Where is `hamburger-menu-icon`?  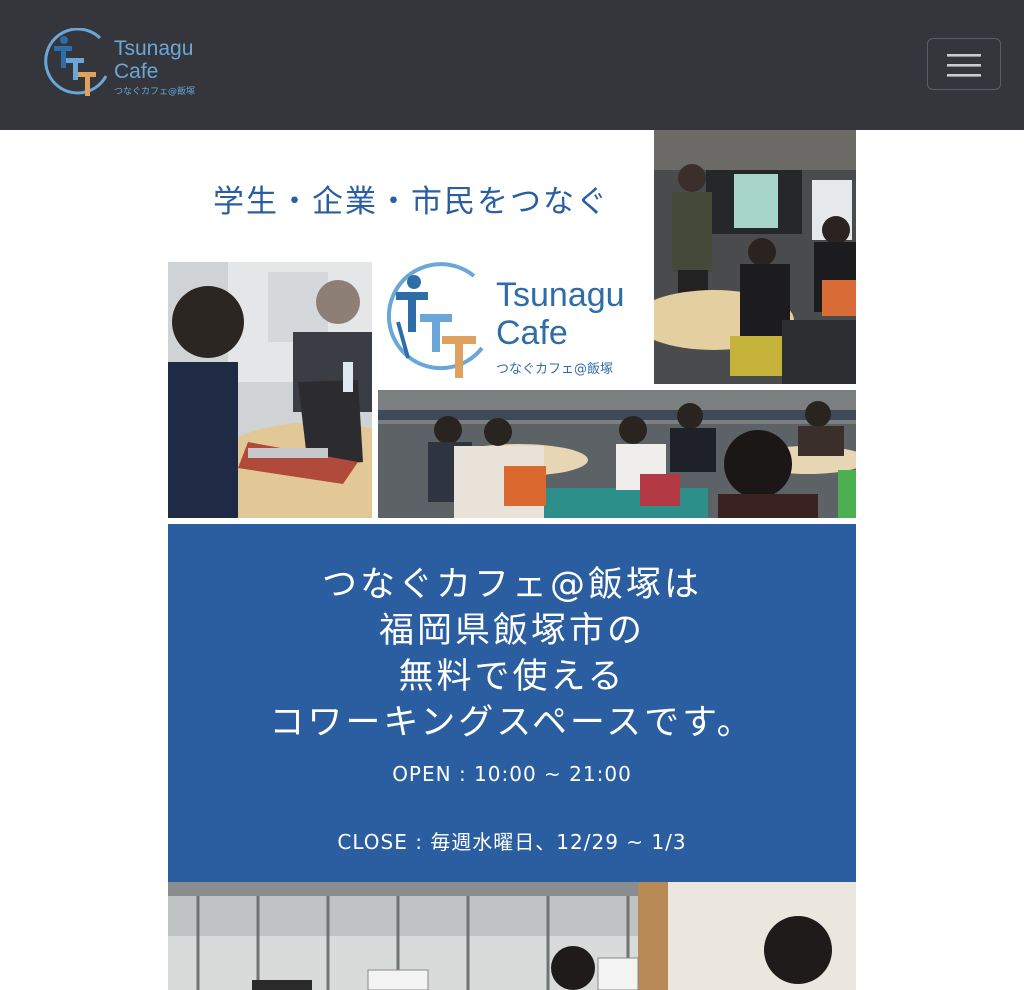 hamburger-menu-icon is located at coordinates (964, 65).